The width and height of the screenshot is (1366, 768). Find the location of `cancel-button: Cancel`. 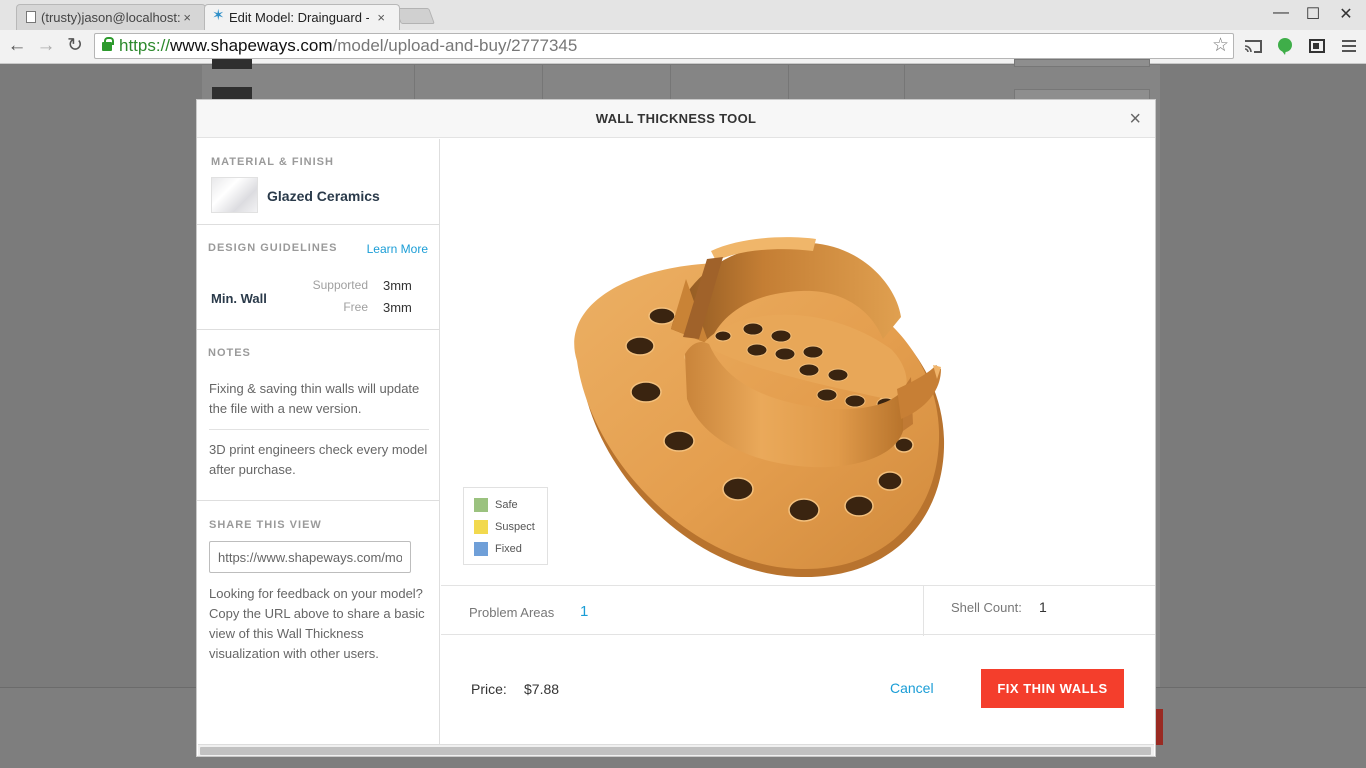

cancel-button: Cancel is located at coordinates (912, 688).